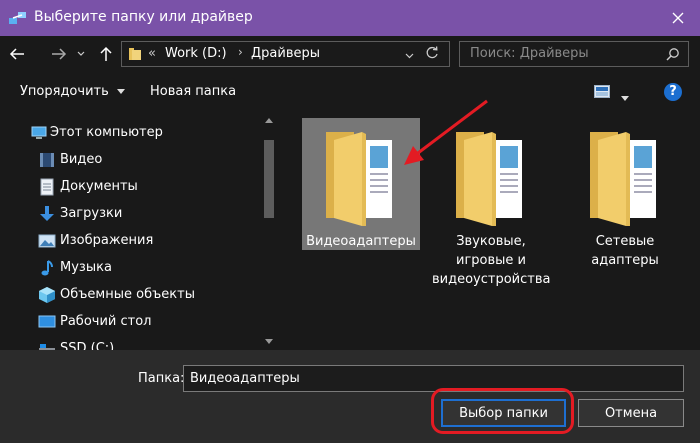 The width and height of the screenshot is (700, 443). What do you see at coordinates (529, 53) in the screenshot?
I see `search-placeholder: Поиск: Драйверы` at bounding box center [529, 53].